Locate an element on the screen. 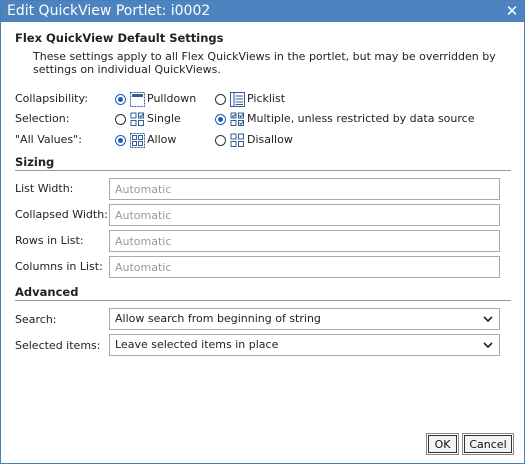 This screenshot has height=464, width=525. columns-in-list-label: Columns in List: is located at coordinates (59, 266).